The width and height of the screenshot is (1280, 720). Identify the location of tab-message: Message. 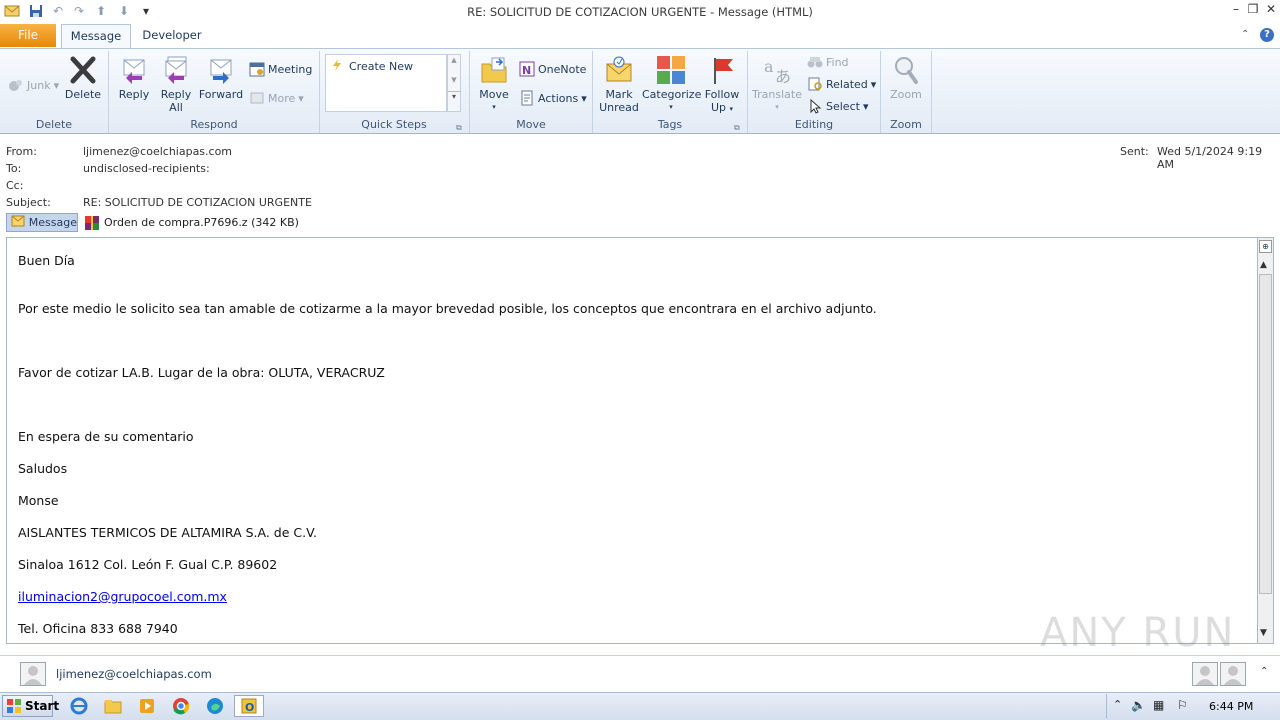
(96, 36).